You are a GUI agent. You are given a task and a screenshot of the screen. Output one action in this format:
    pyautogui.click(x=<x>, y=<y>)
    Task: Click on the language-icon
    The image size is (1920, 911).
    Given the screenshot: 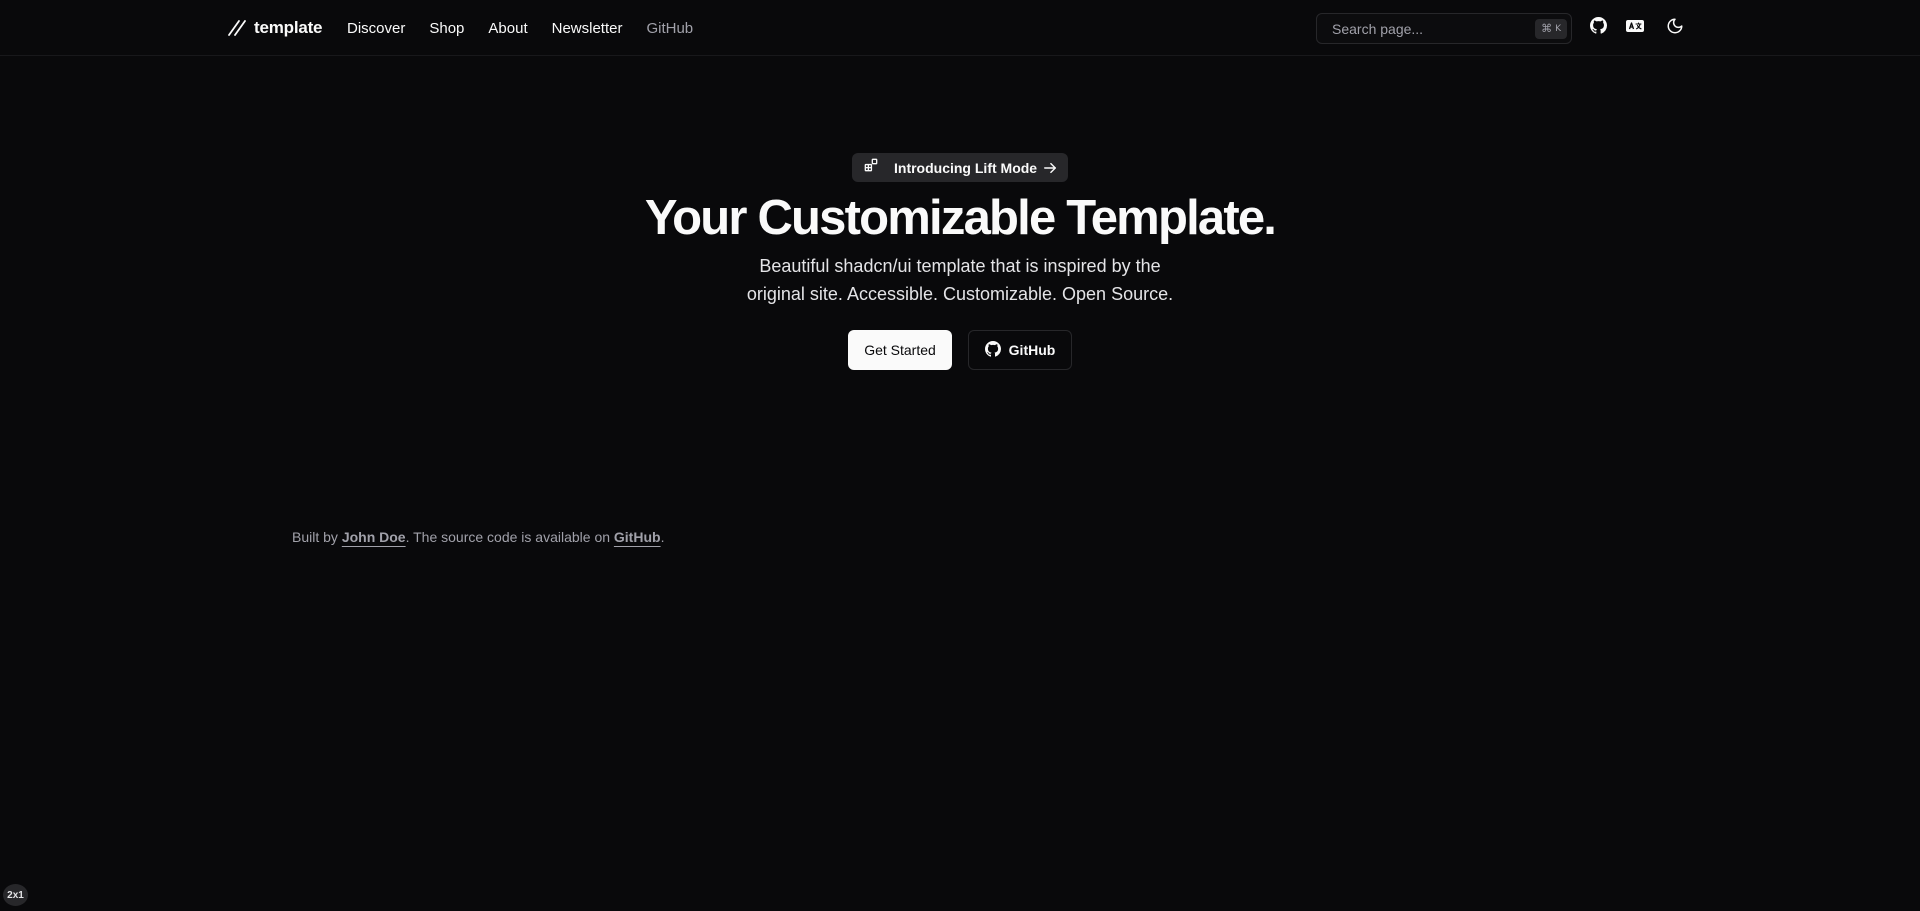 What is the action you would take?
    pyautogui.click(x=1635, y=28)
    